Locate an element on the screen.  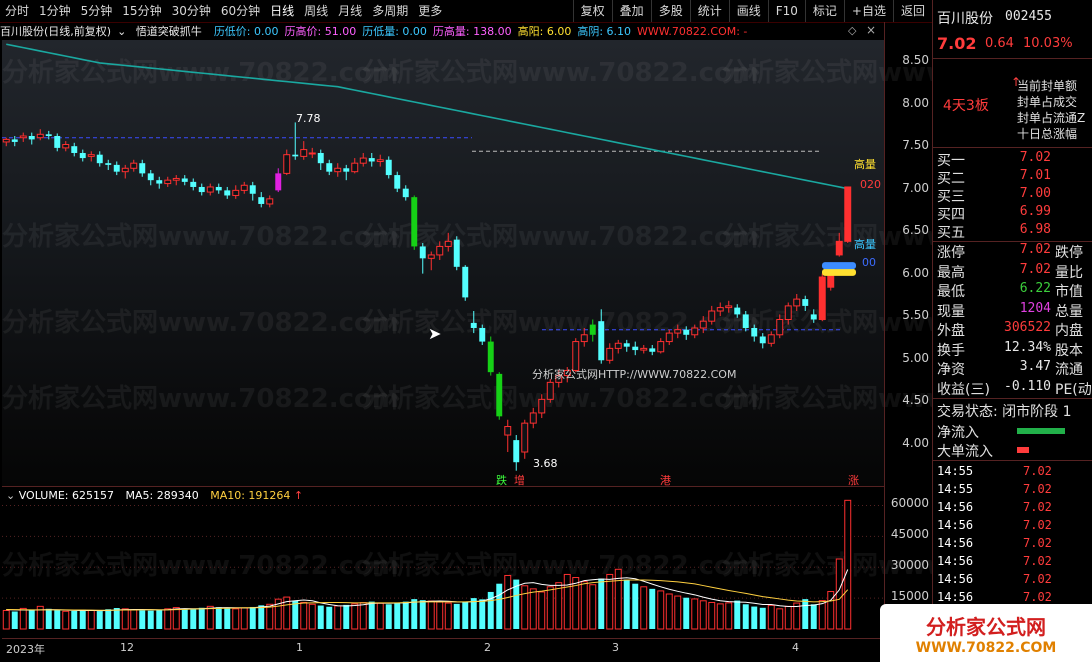
tab-period: 多周期 is located at coordinates (390, 11).